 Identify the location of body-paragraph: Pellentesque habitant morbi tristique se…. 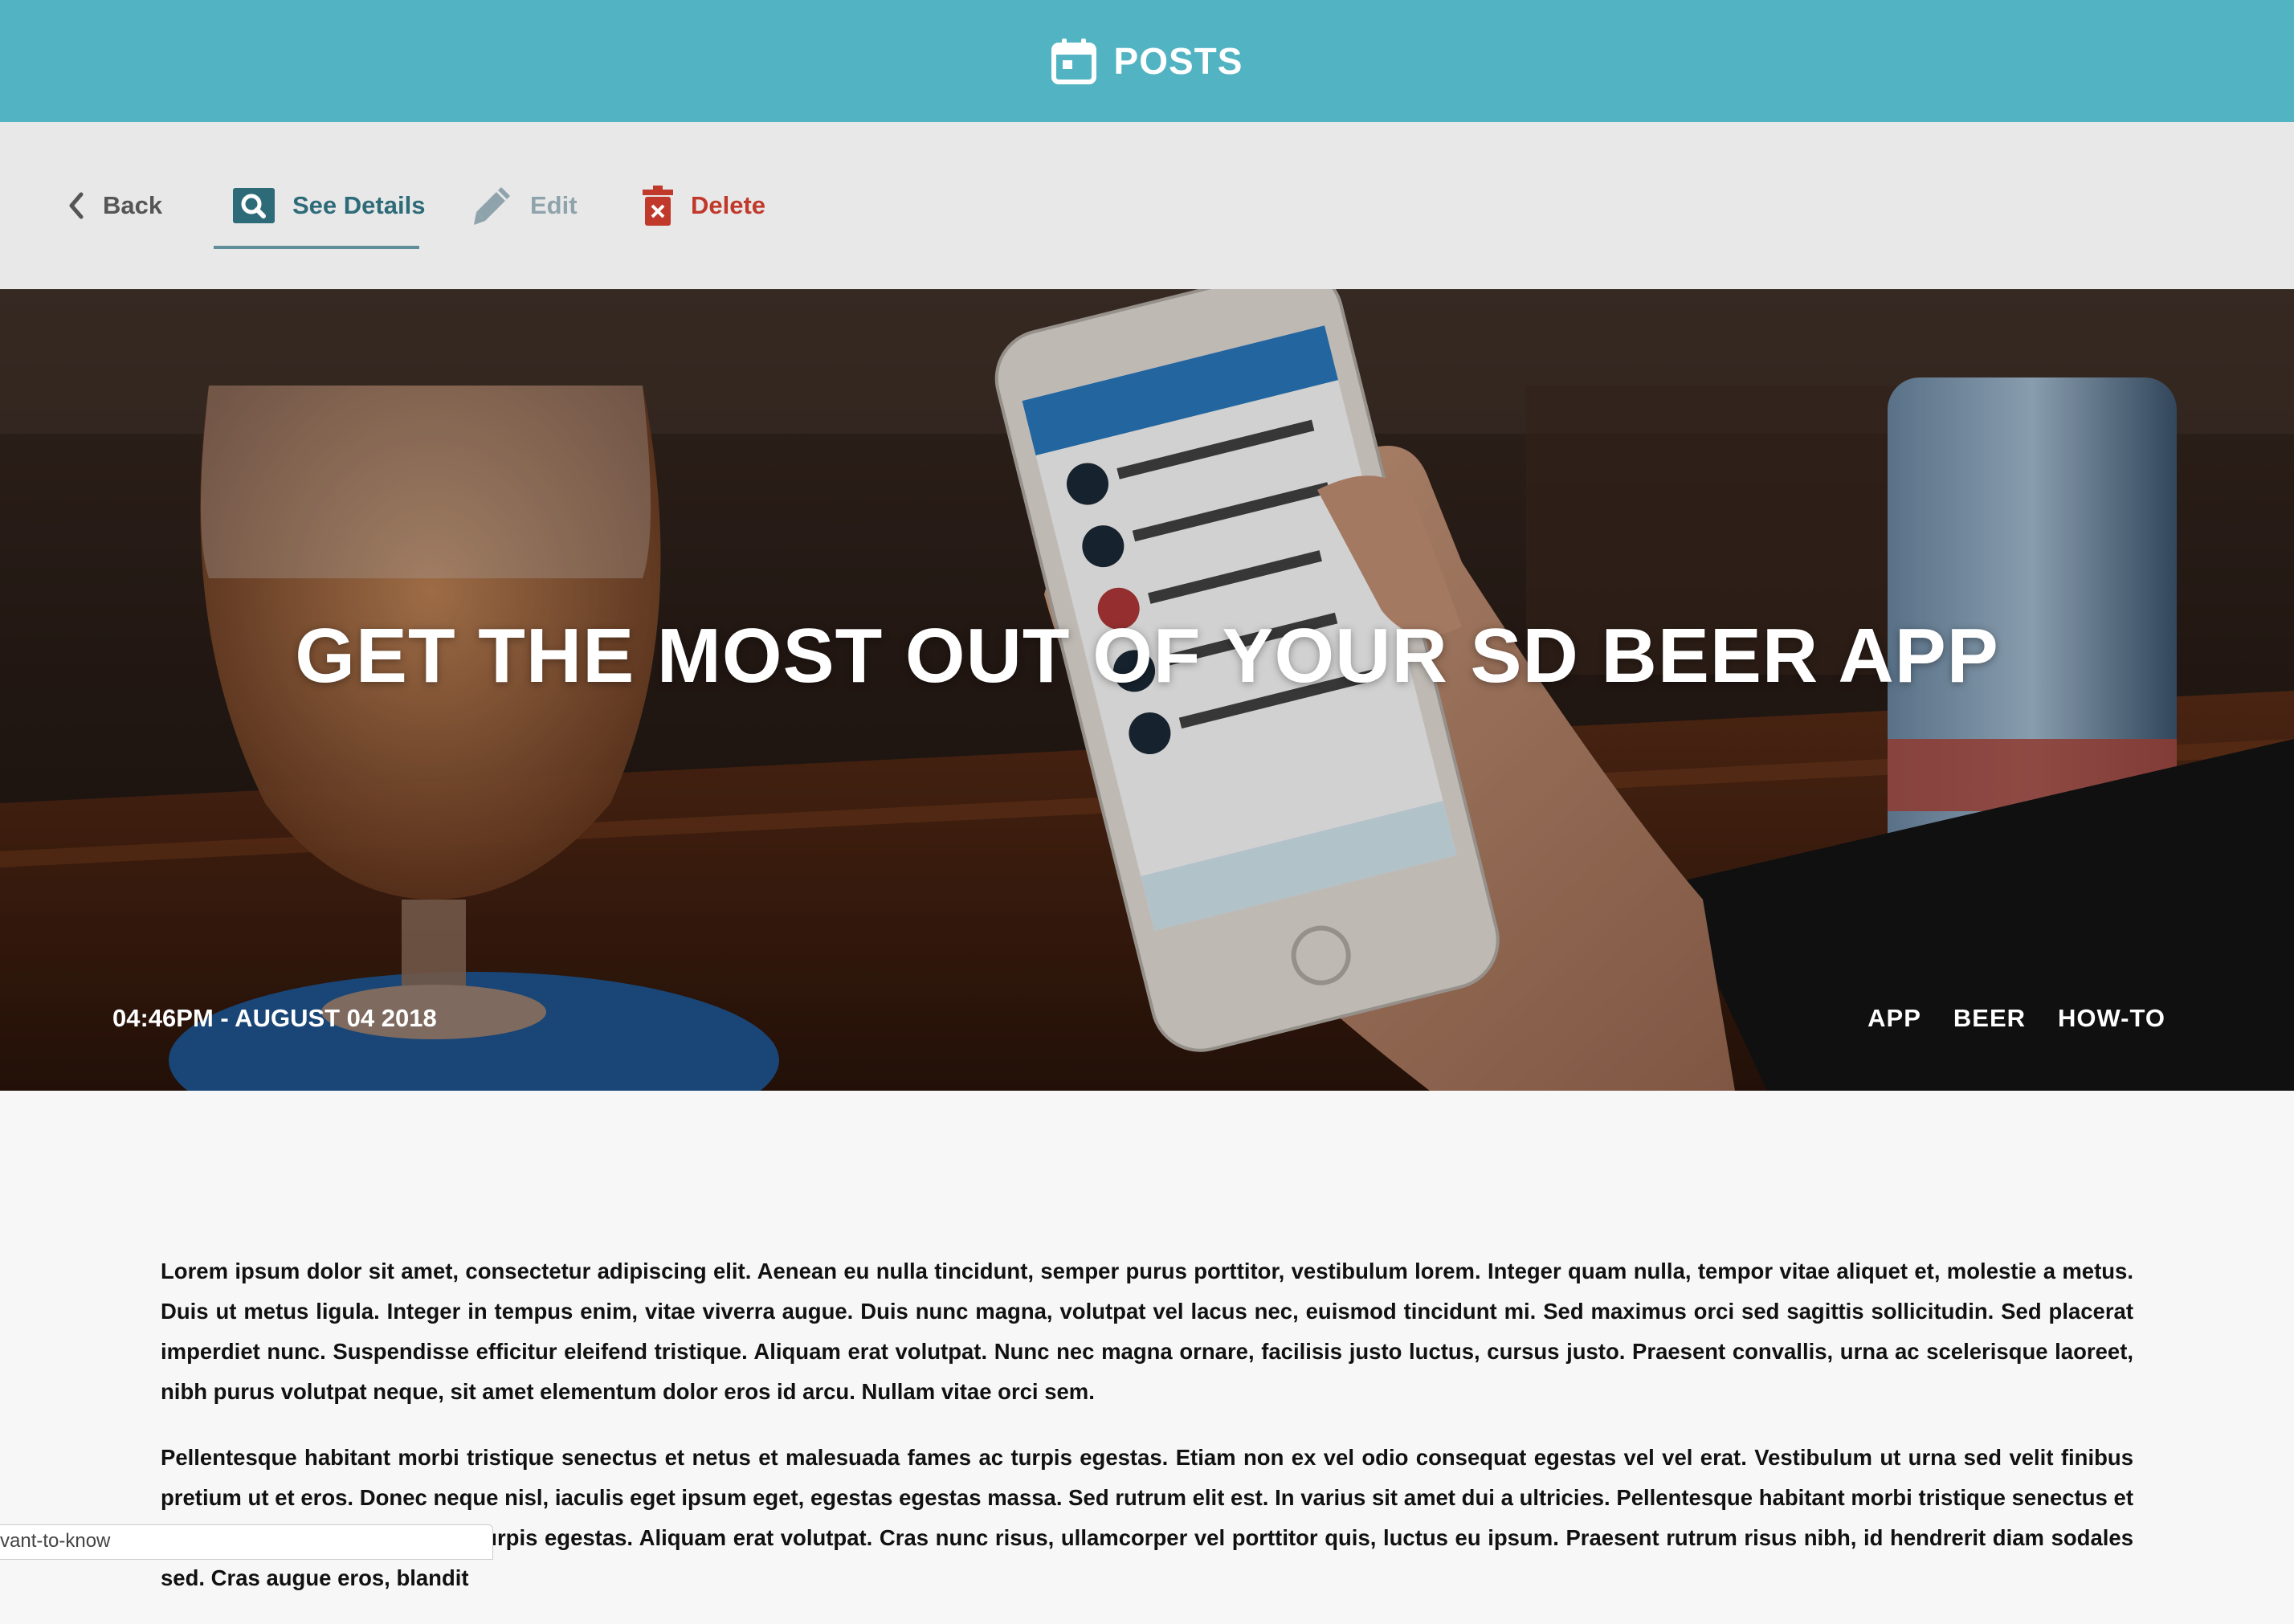
(1147, 1517).